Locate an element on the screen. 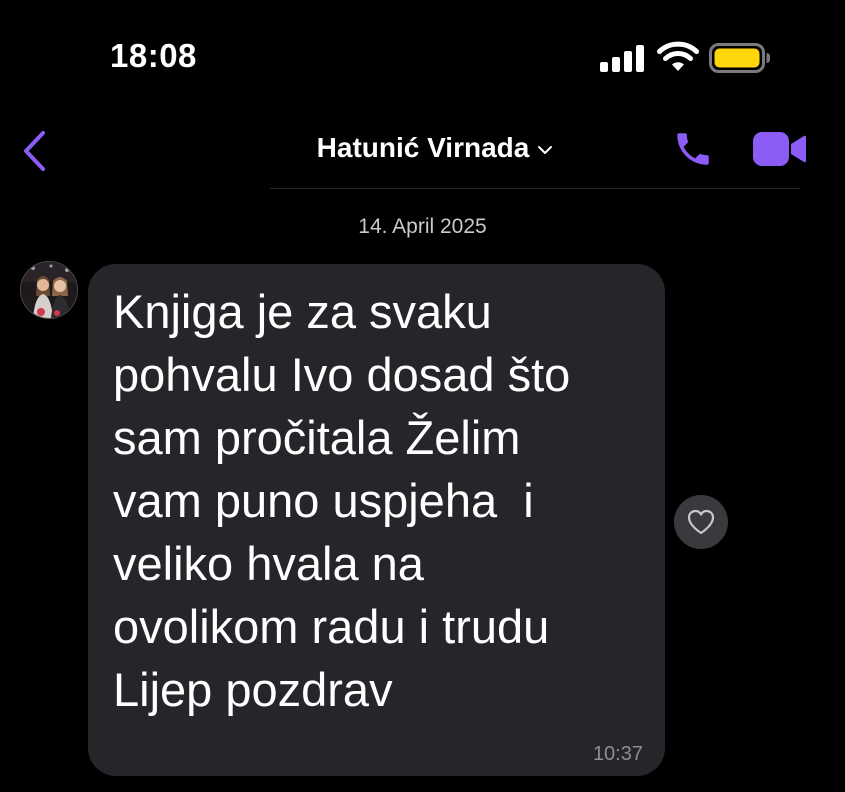 This screenshot has height=792, width=845. chevron-down-icon is located at coordinates (545, 150).